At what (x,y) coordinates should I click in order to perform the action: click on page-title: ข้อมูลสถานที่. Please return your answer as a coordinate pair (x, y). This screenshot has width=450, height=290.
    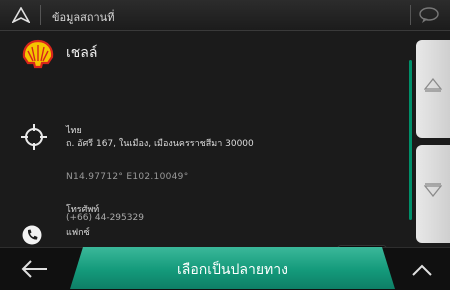
    Looking at the image, I should click on (83, 17).